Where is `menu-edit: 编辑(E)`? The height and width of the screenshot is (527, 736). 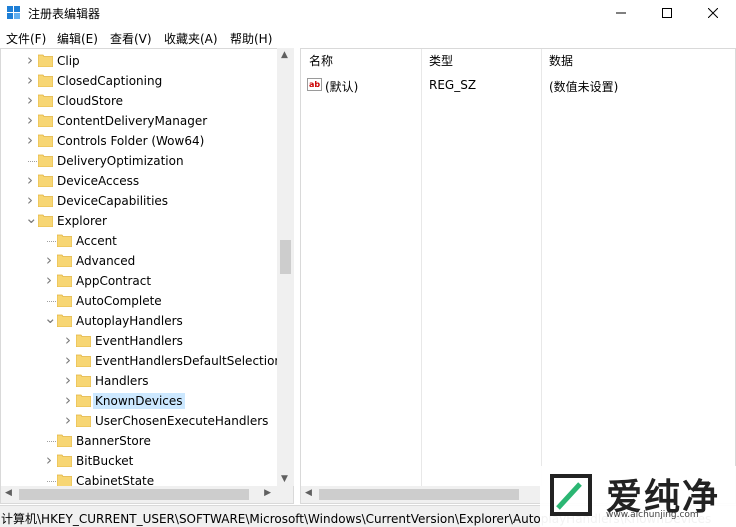 menu-edit: 编辑(E) is located at coordinates (77, 38).